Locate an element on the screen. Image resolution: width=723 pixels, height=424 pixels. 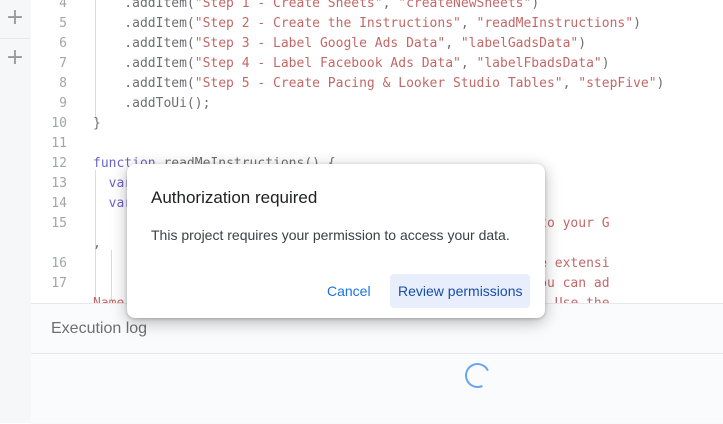
dialog-title: Authorization required is located at coordinates (234, 197).